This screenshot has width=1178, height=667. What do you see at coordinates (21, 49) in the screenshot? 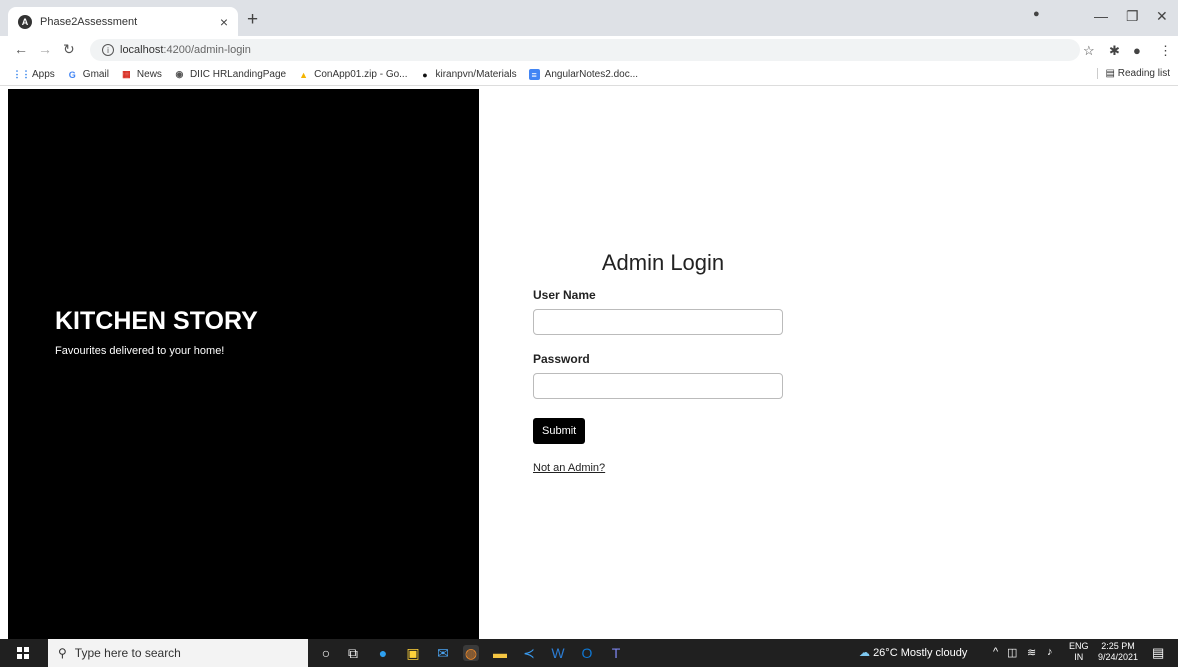
I see `back-icon: ←` at bounding box center [21, 49].